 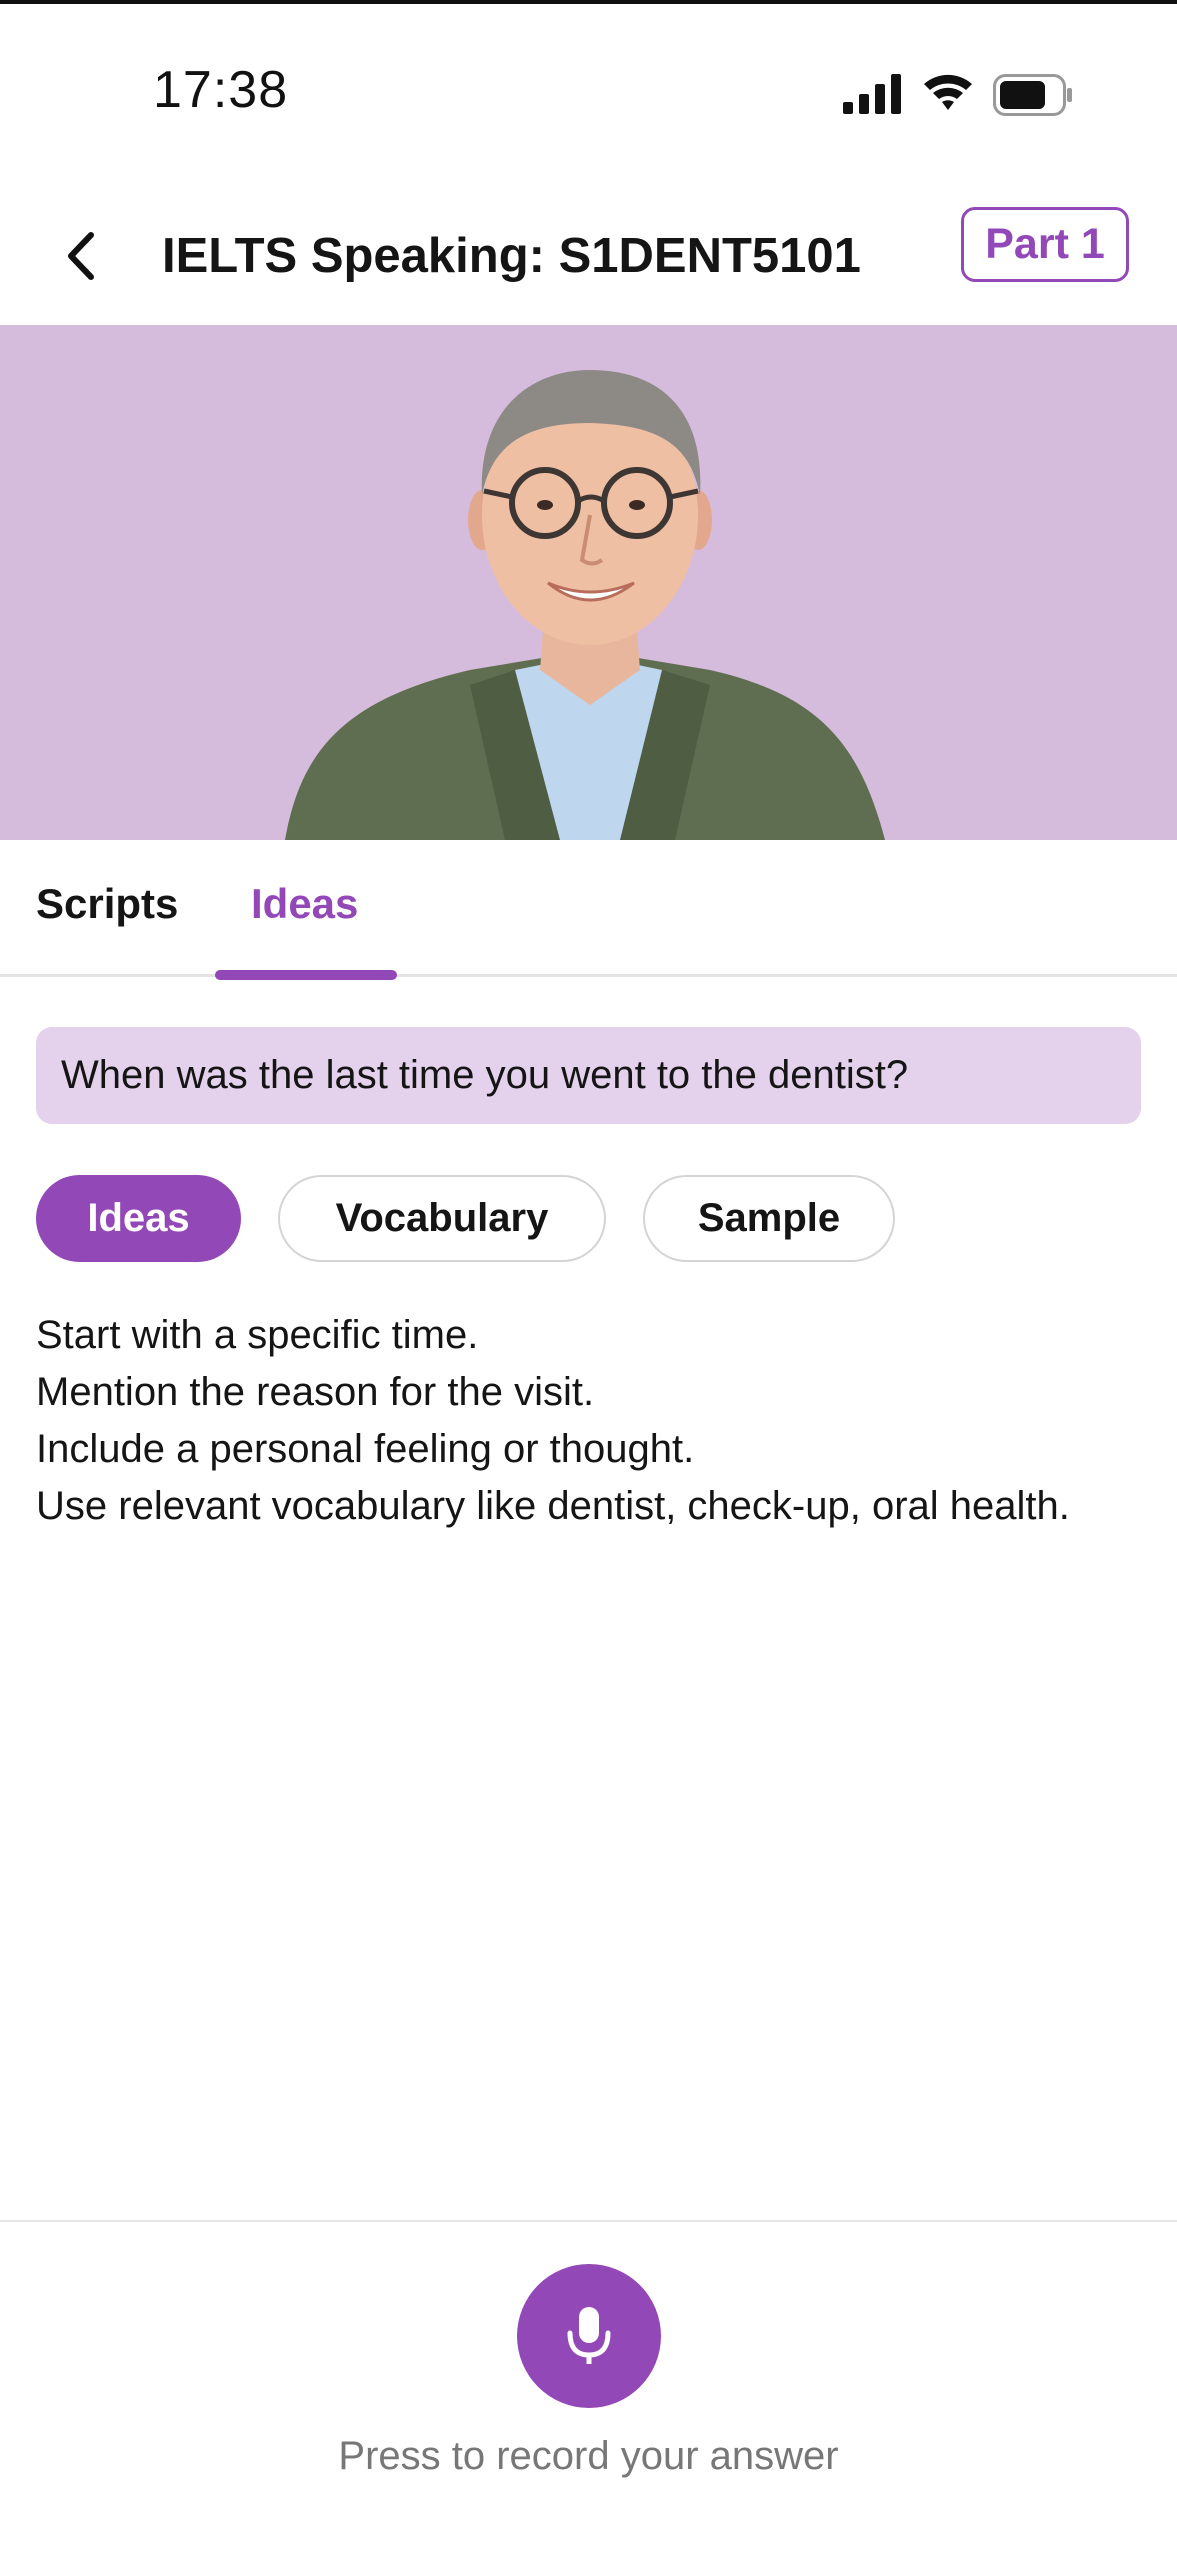 I want to click on tab-bar: Scripts Ideas, so click(x=588, y=910).